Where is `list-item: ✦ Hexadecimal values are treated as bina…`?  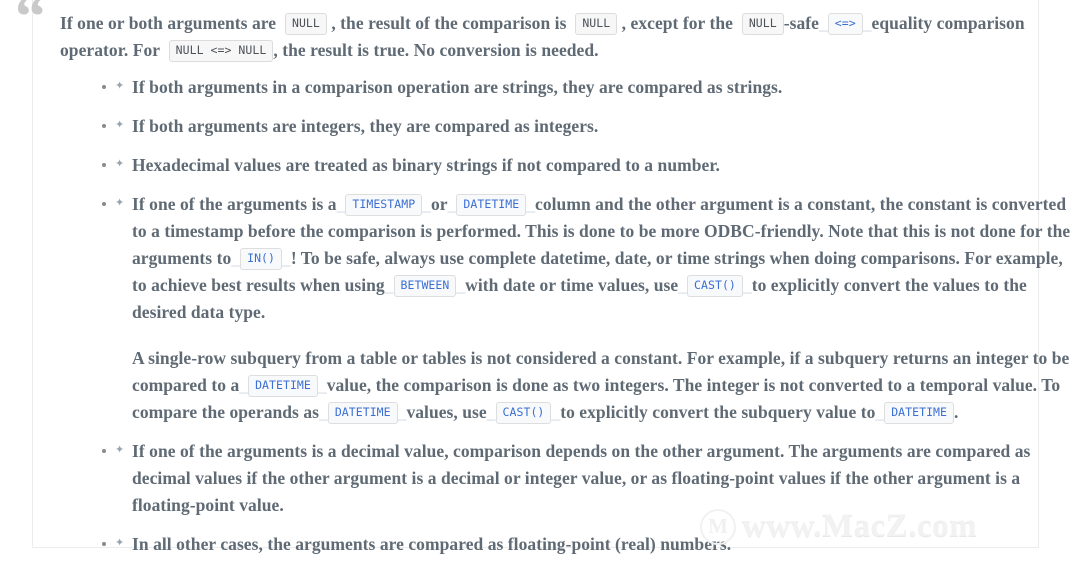
list-item: ✦ Hexadecimal values are treated as bina… is located at coordinates (565, 165).